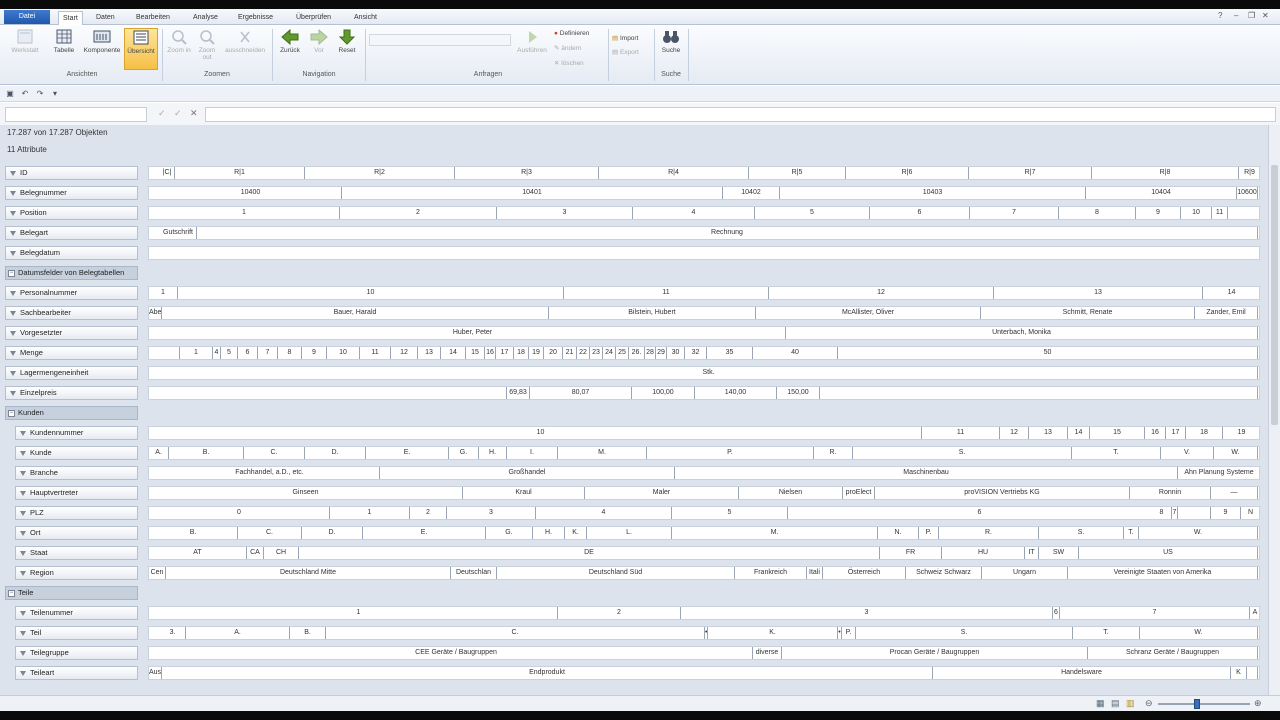 This screenshot has height=720, width=1280. What do you see at coordinates (568, 49) in the screenshot?
I see `aendern-button: ✎ ändern` at bounding box center [568, 49].